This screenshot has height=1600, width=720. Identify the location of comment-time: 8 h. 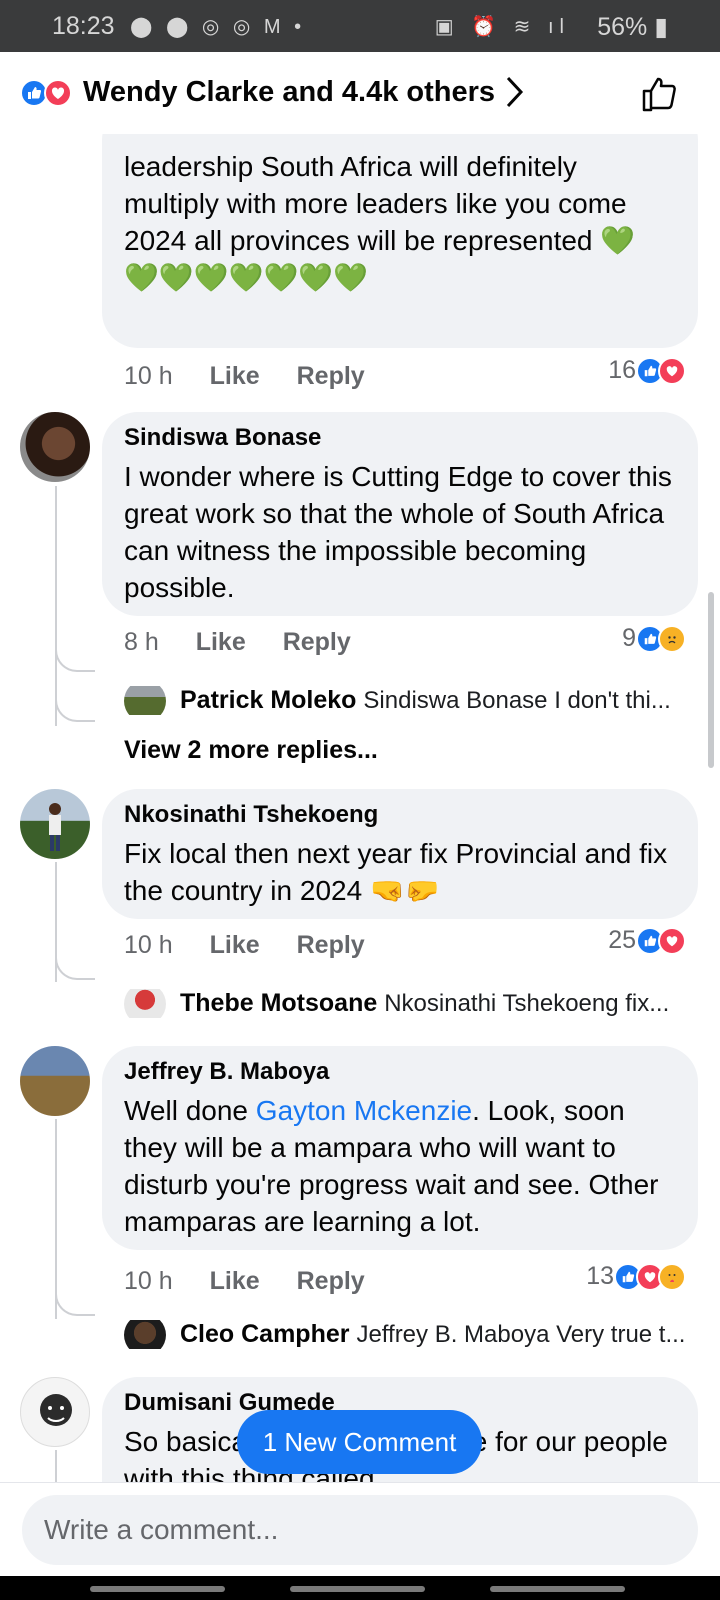
(141, 642).